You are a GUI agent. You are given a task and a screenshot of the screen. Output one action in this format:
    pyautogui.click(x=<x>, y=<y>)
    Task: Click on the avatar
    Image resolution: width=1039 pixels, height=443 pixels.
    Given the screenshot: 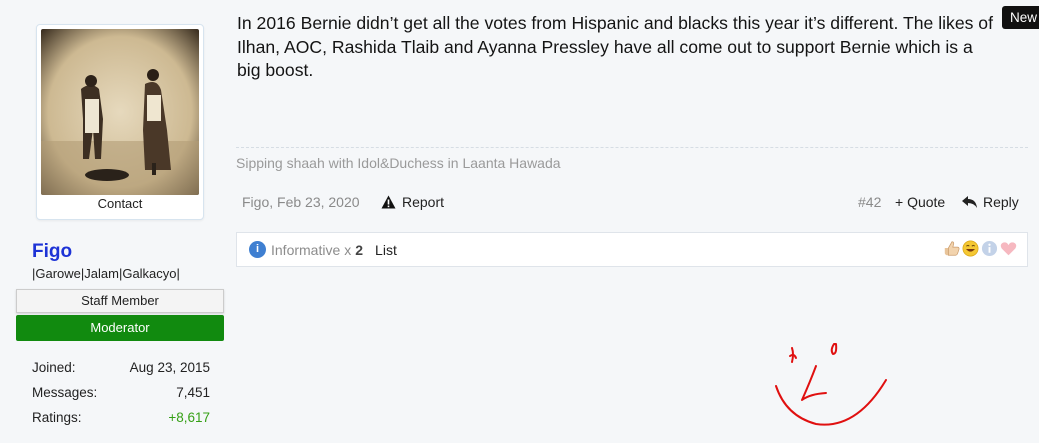 What is the action you would take?
    pyautogui.click(x=120, y=112)
    